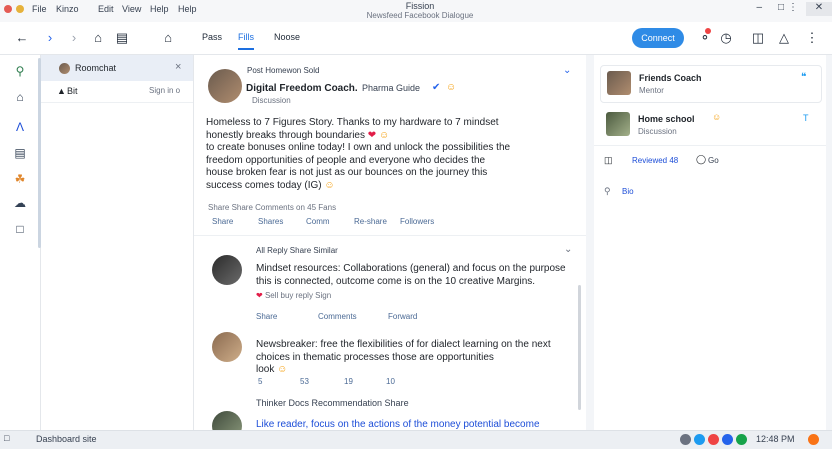 The height and width of the screenshot is (449, 832). I want to click on smile-emoji-icon: ☺, so click(451, 87).